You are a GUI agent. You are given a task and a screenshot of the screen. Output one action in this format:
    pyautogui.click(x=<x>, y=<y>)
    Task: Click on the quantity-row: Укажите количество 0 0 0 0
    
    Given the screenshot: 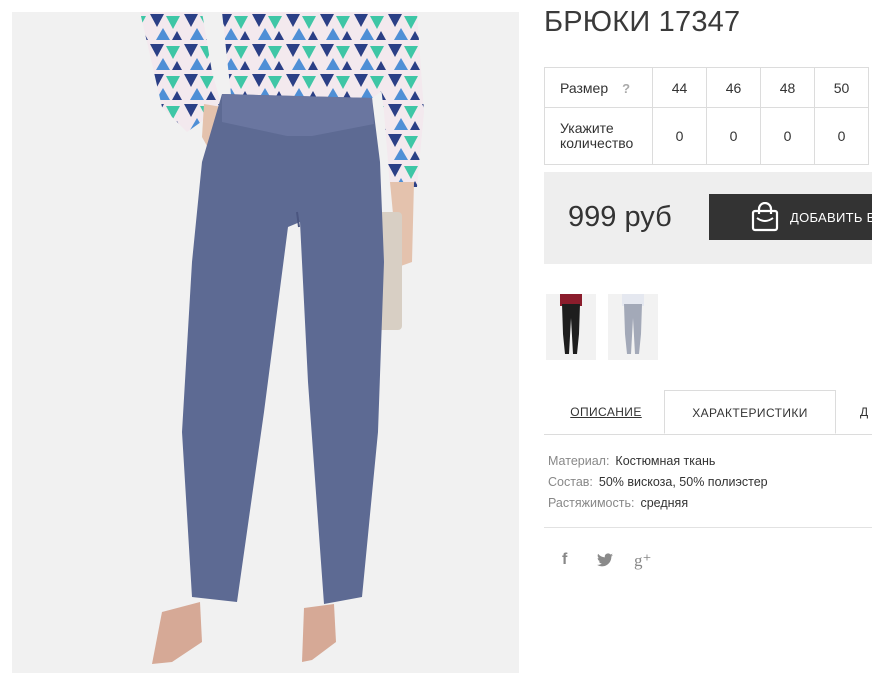 What is the action you would take?
    pyautogui.click(x=706, y=136)
    